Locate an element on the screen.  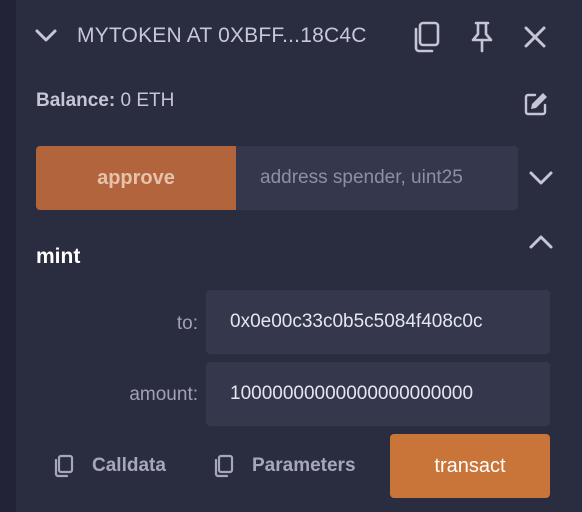
pin-icon is located at coordinates (482, 37).